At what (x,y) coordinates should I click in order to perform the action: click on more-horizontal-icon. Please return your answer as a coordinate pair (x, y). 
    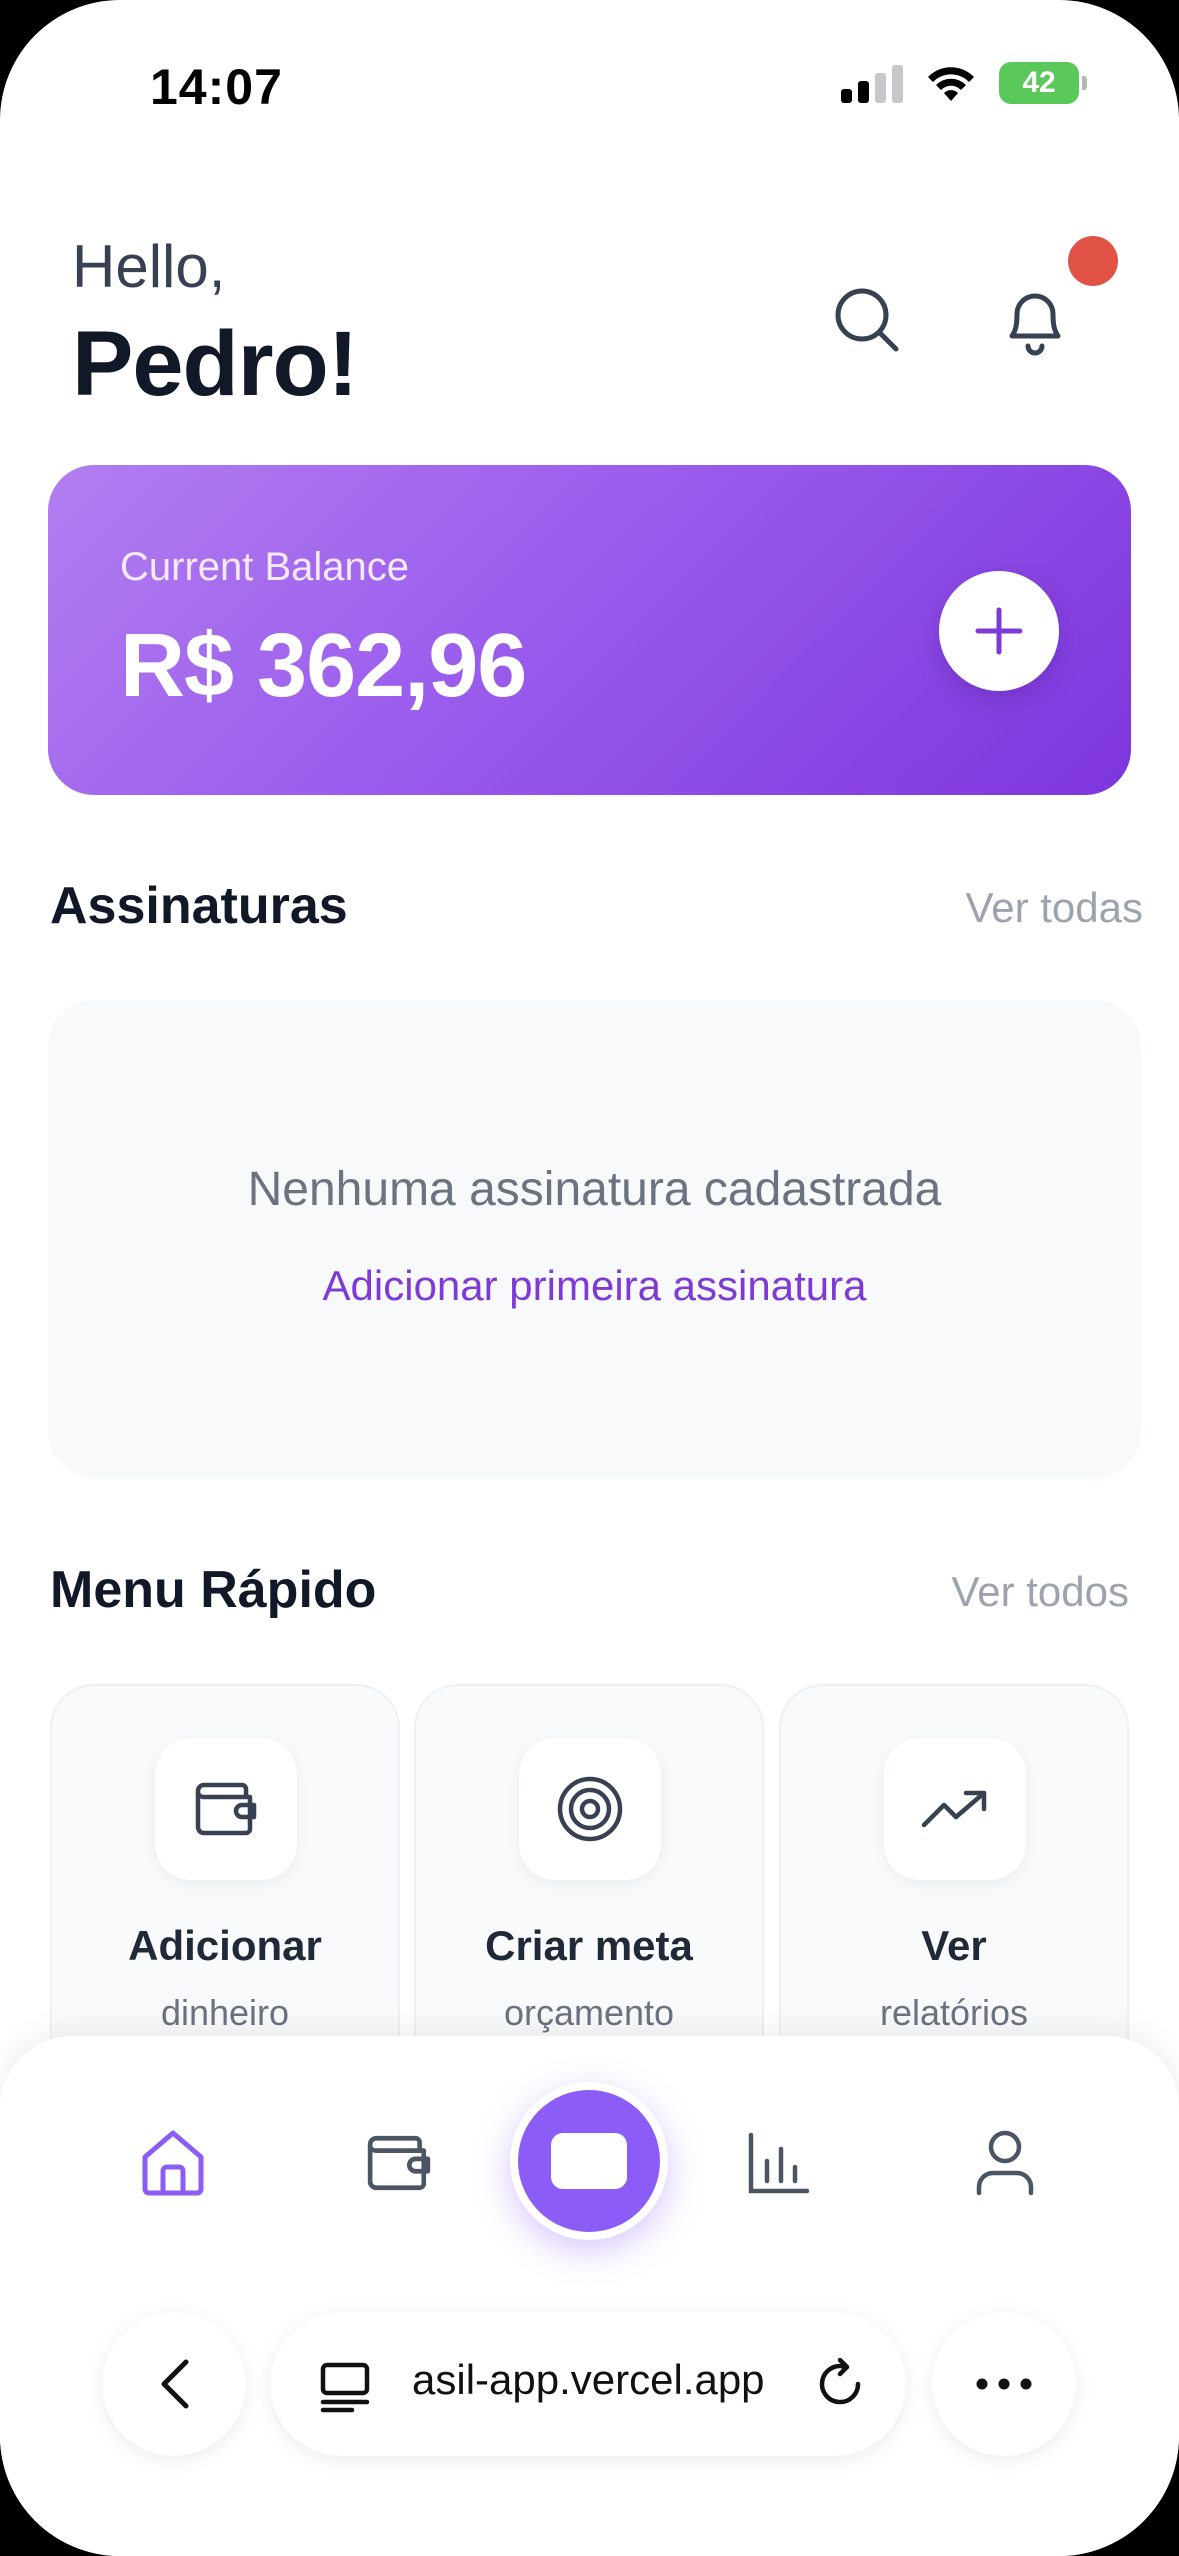
    Looking at the image, I should click on (1004, 2384).